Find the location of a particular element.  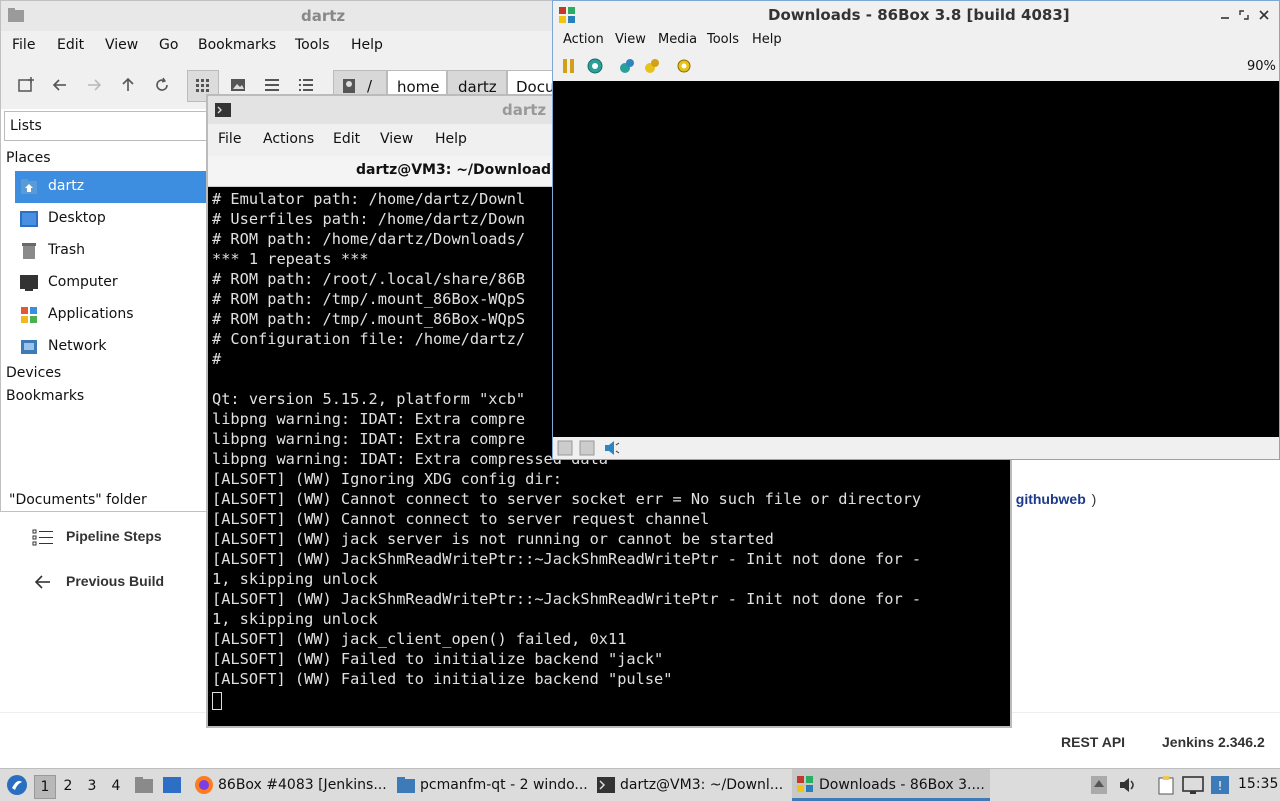

places-heading: Places is located at coordinates (28, 158).